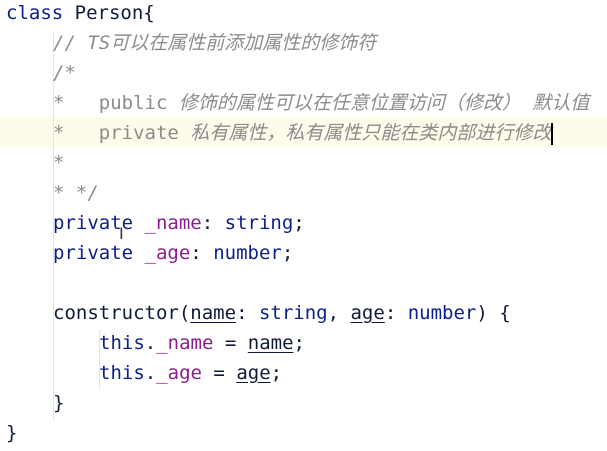 Image resolution: width=607 pixels, height=451 pixels. I want to click on param-name: name, so click(213, 313).